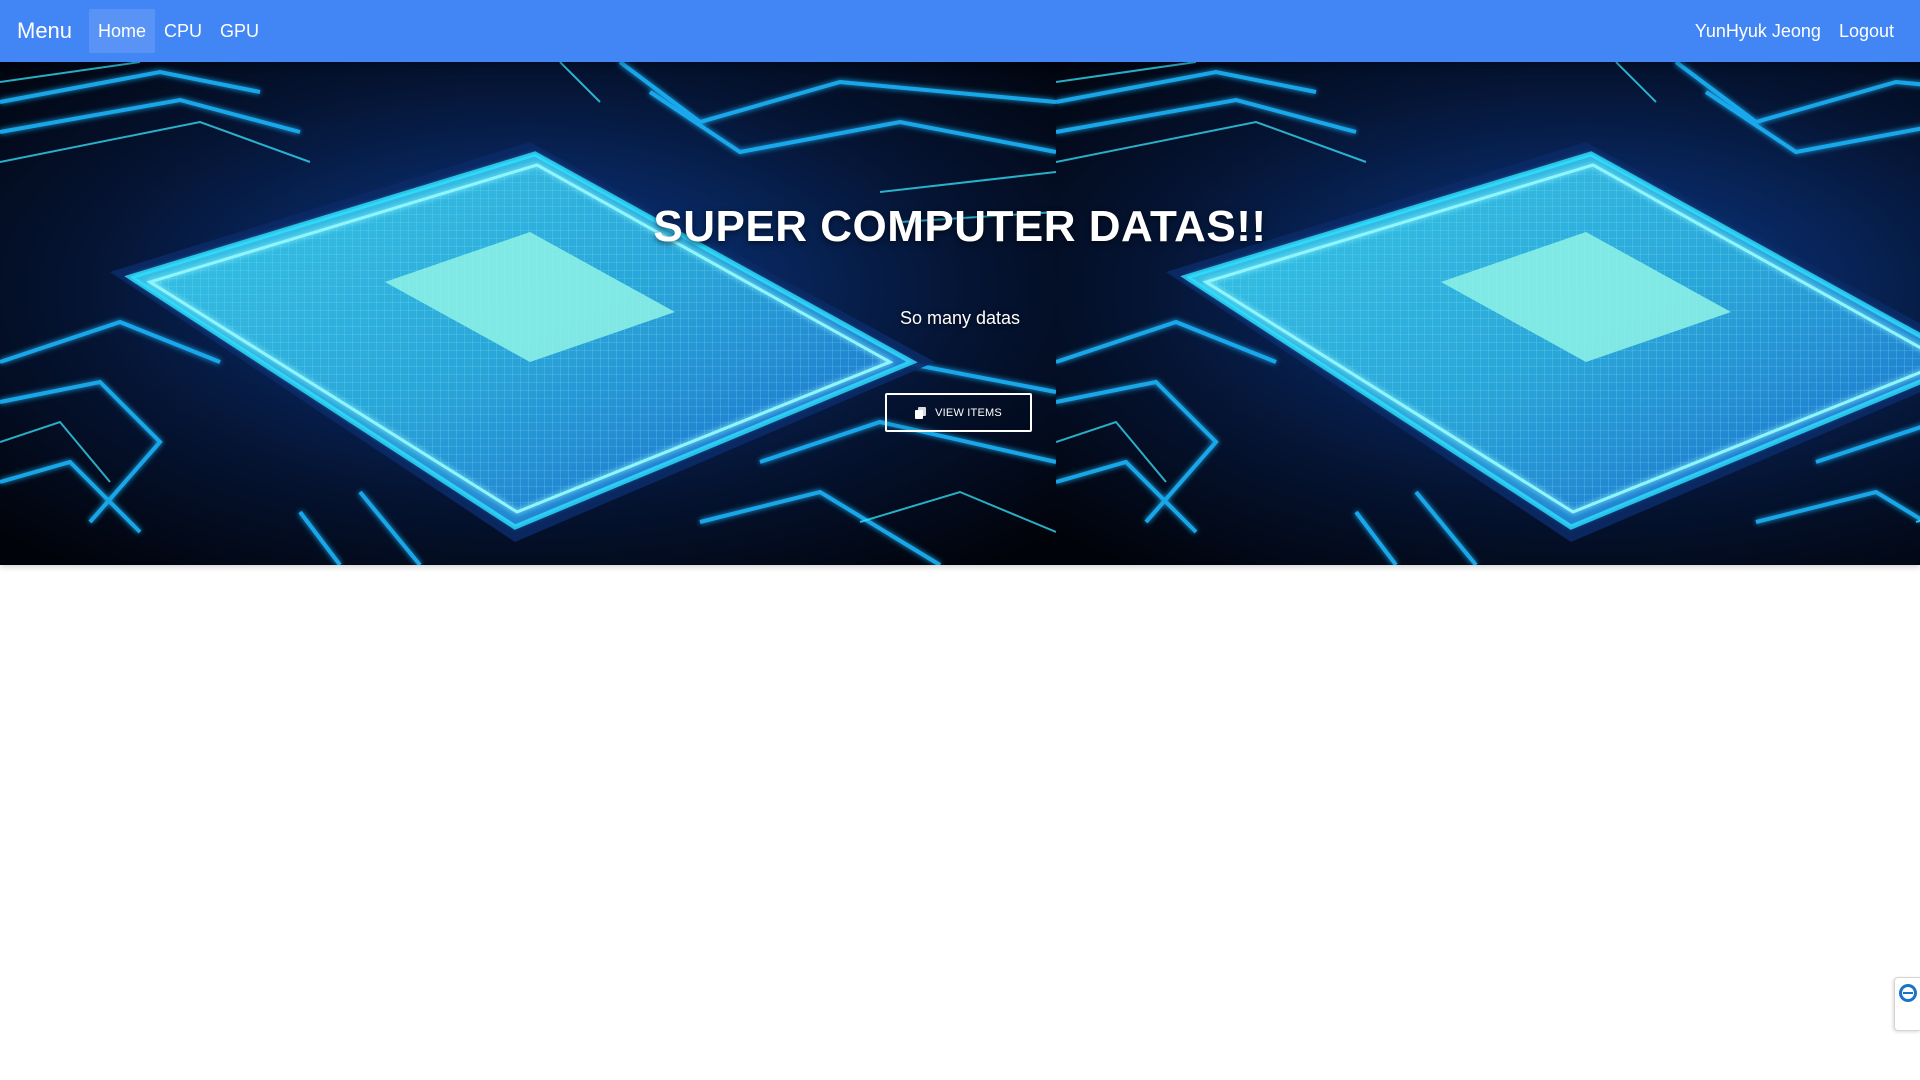 The width and height of the screenshot is (1920, 1080). I want to click on remote-support-widget, so click(1907, 1004).